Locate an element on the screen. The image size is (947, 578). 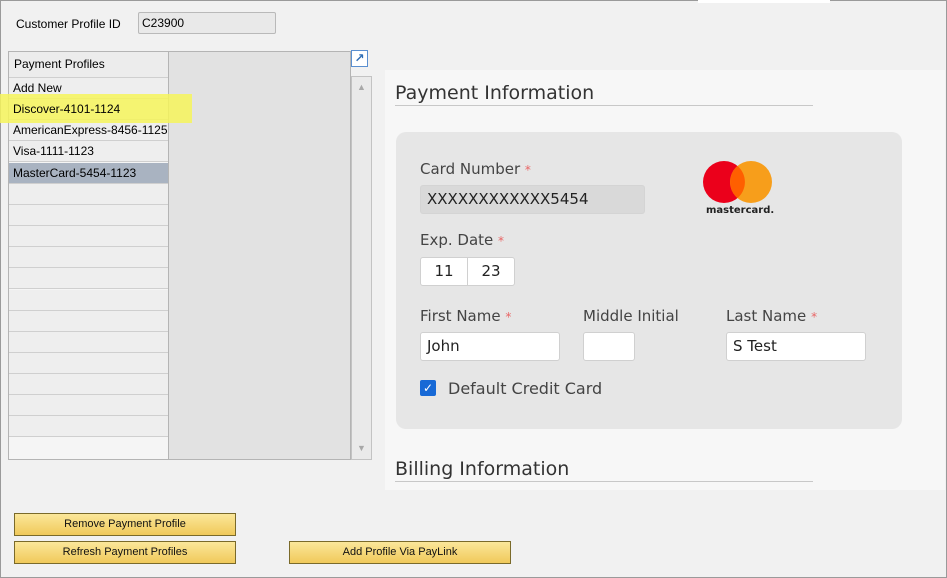
expand-arrow-icon: ↗ is located at coordinates (359, 58).